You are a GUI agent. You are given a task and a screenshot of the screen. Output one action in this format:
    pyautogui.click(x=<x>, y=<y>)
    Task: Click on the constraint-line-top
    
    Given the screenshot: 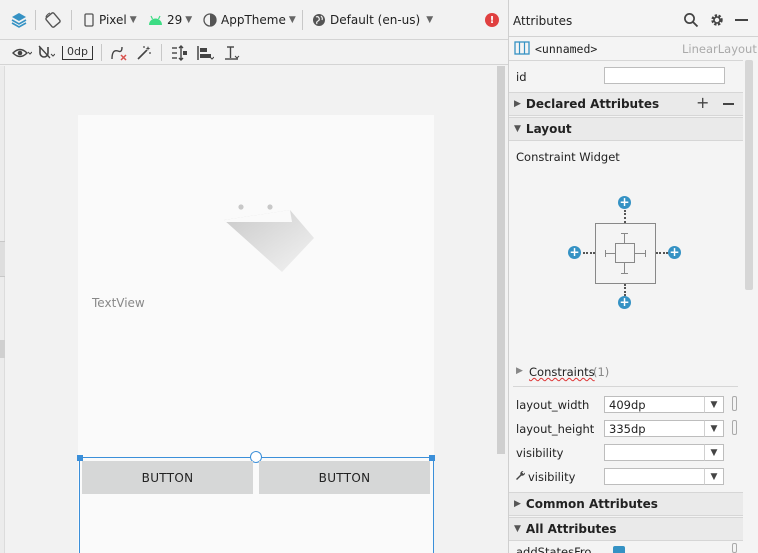 What is the action you would take?
    pyautogui.click(x=624, y=238)
    